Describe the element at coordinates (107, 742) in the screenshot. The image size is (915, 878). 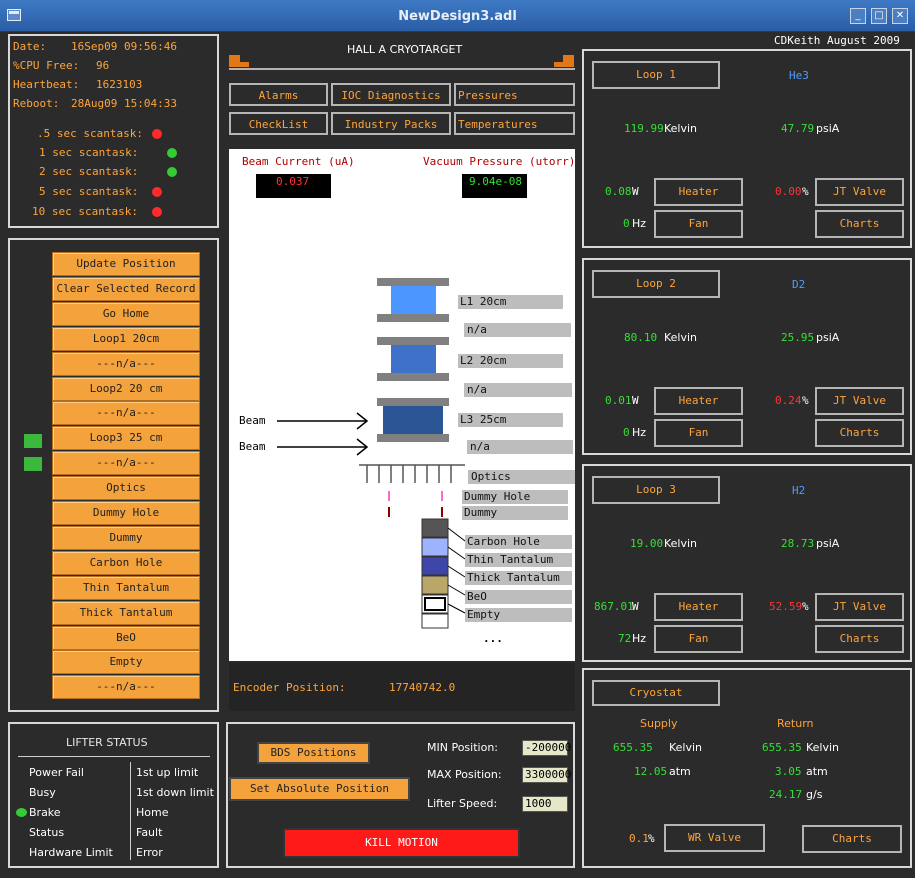
I see `lifter-status-title: LIFTER STATUS` at that location.